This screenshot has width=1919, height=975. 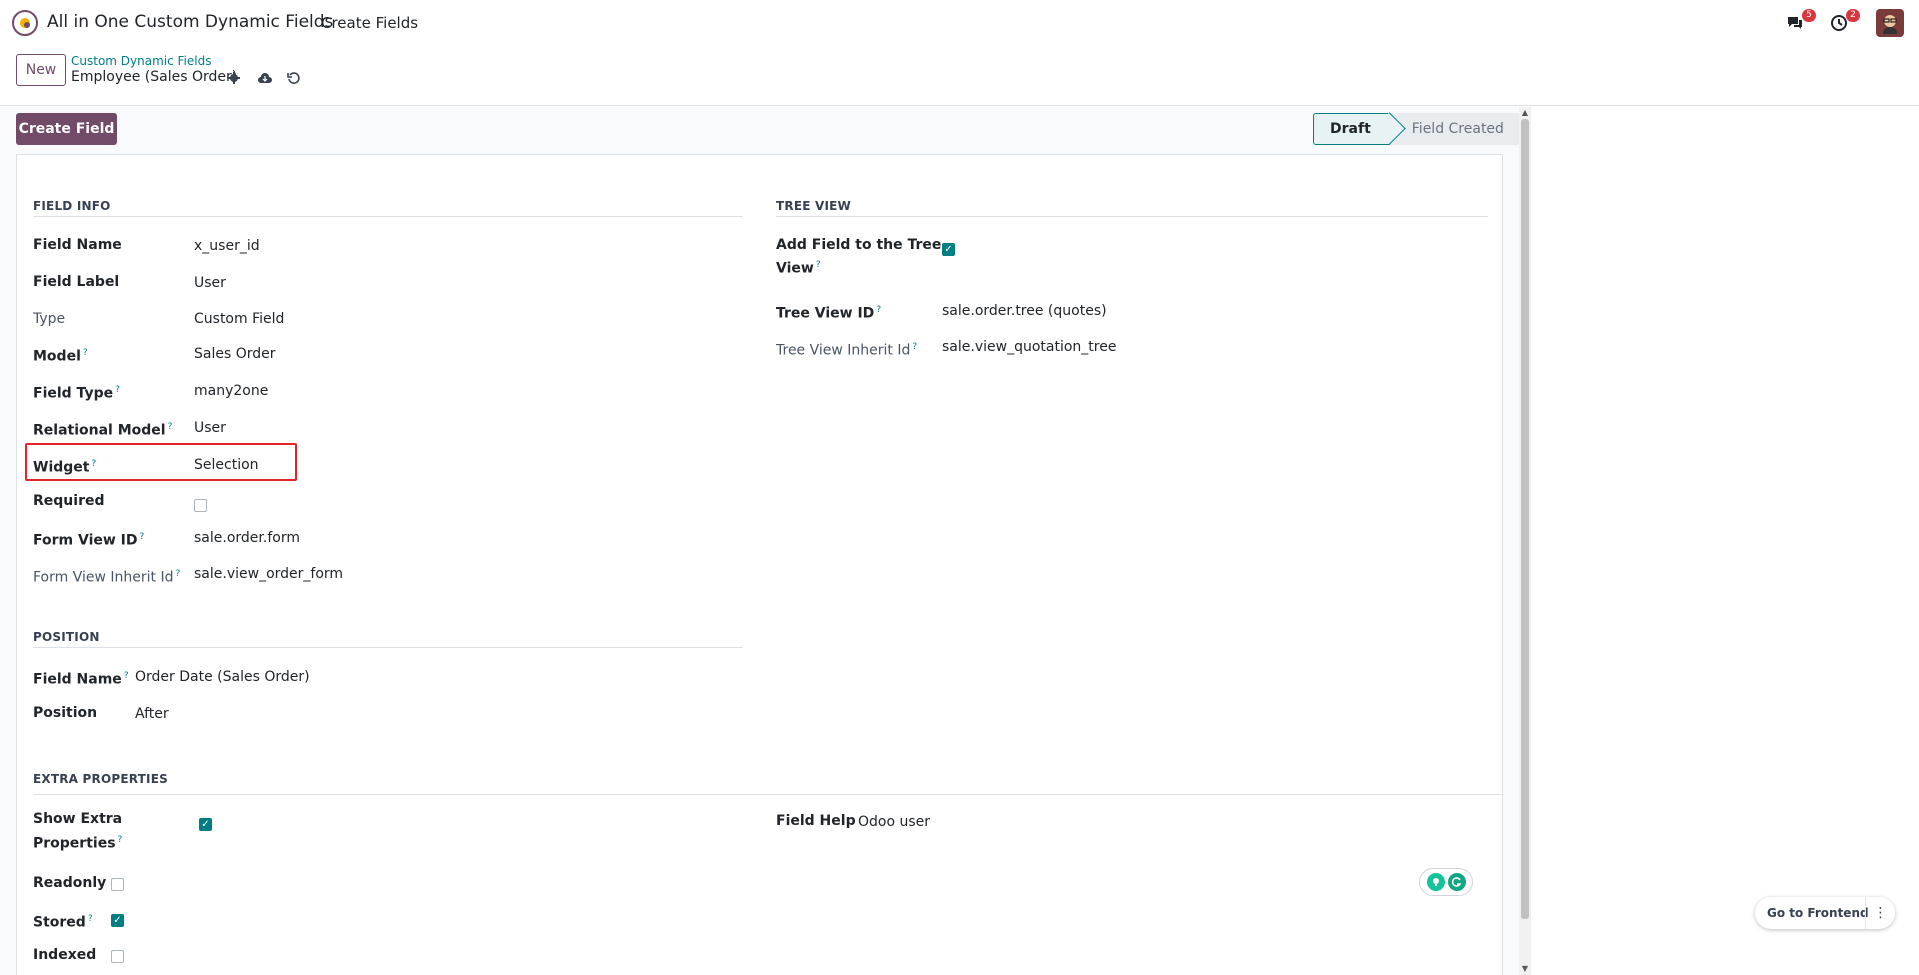 What do you see at coordinates (76, 282) in the screenshot?
I see `field-label-label: Field Label` at bounding box center [76, 282].